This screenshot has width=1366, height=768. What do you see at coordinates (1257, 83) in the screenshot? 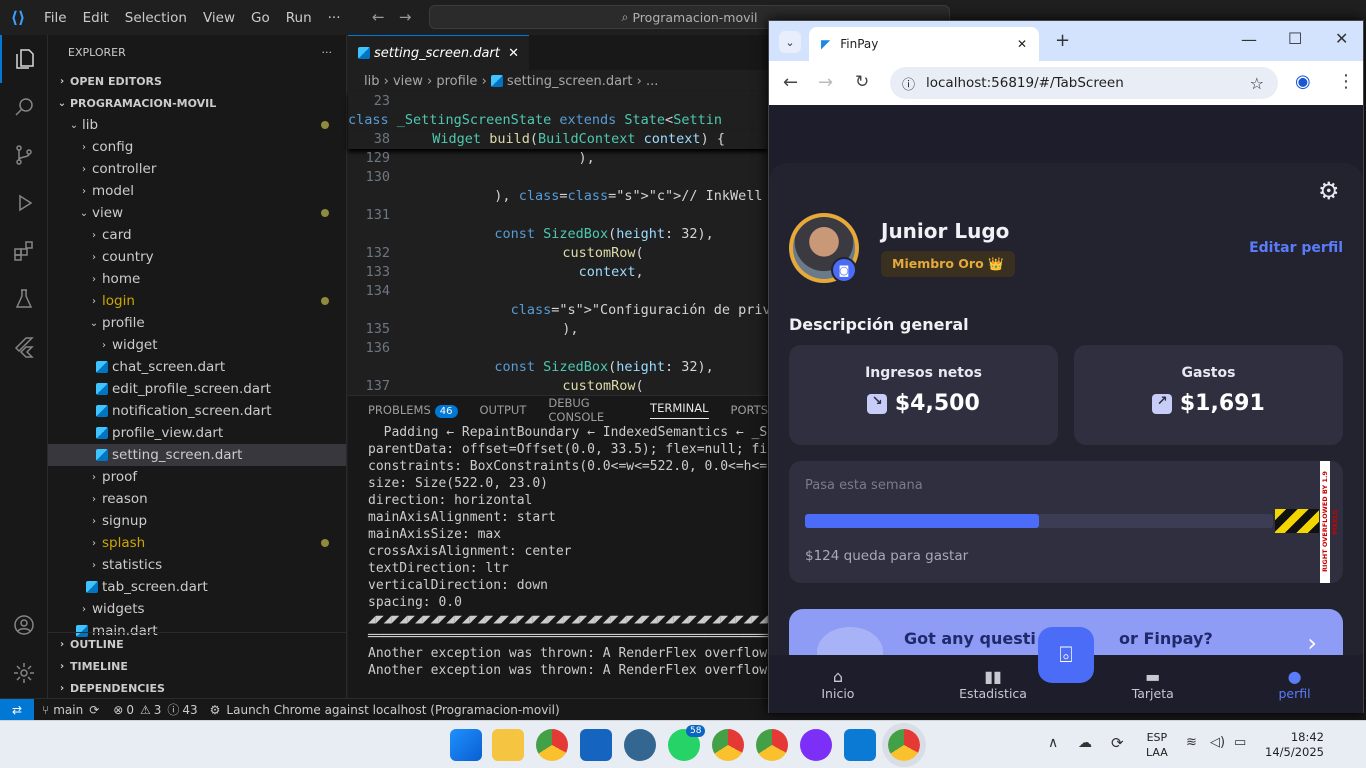
I see `bookmark-star-icon: ☆` at bounding box center [1257, 83].